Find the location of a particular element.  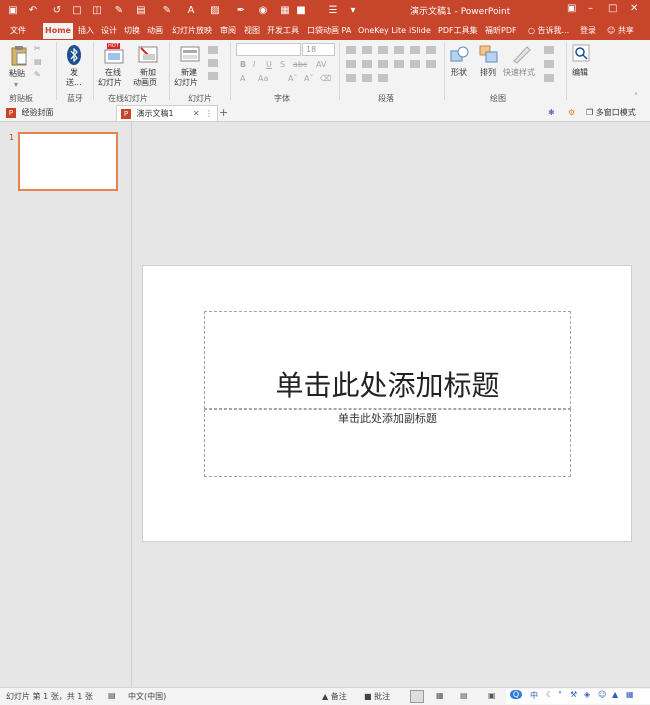

char-spacing-icon: AV is located at coordinates (321, 65).